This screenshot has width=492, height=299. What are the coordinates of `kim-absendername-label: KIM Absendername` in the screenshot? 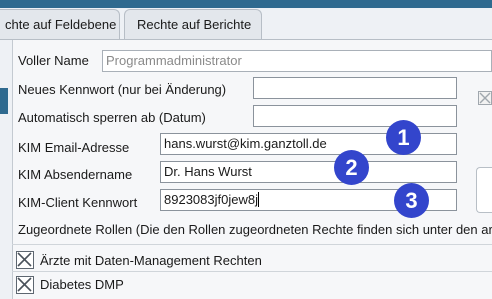 It's located at (75, 174).